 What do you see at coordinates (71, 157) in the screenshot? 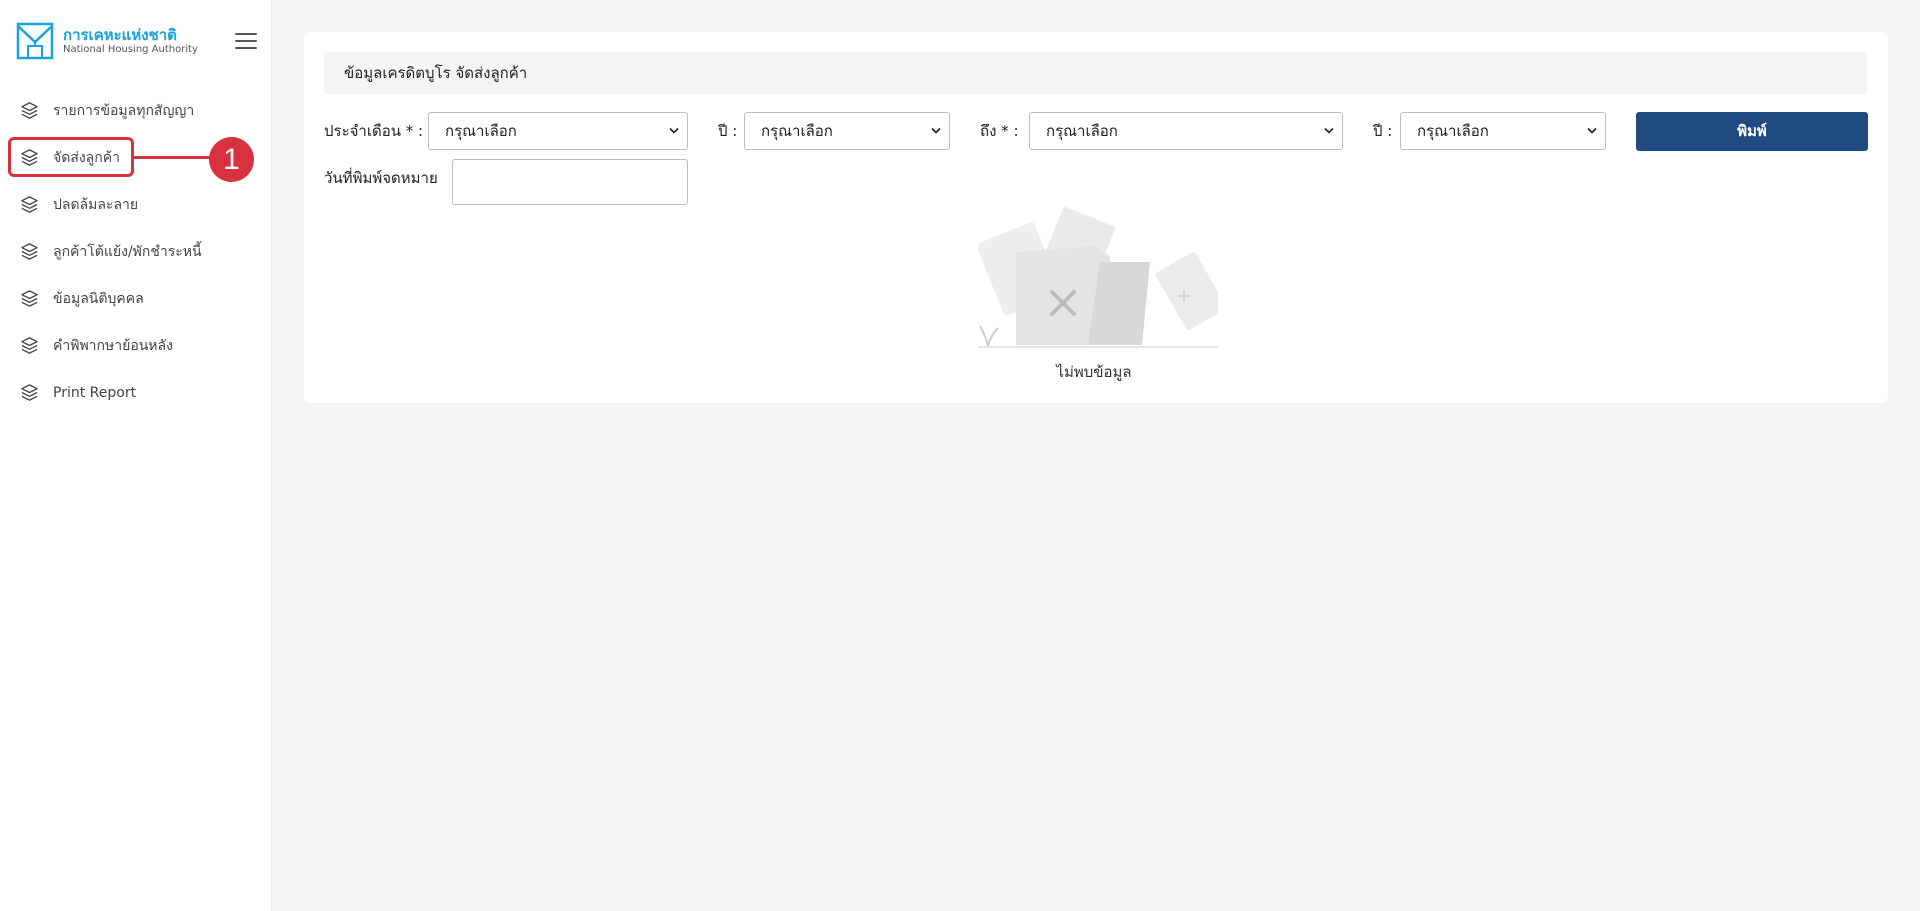
I see `annotation-highlight-box` at bounding box center [71, 157].